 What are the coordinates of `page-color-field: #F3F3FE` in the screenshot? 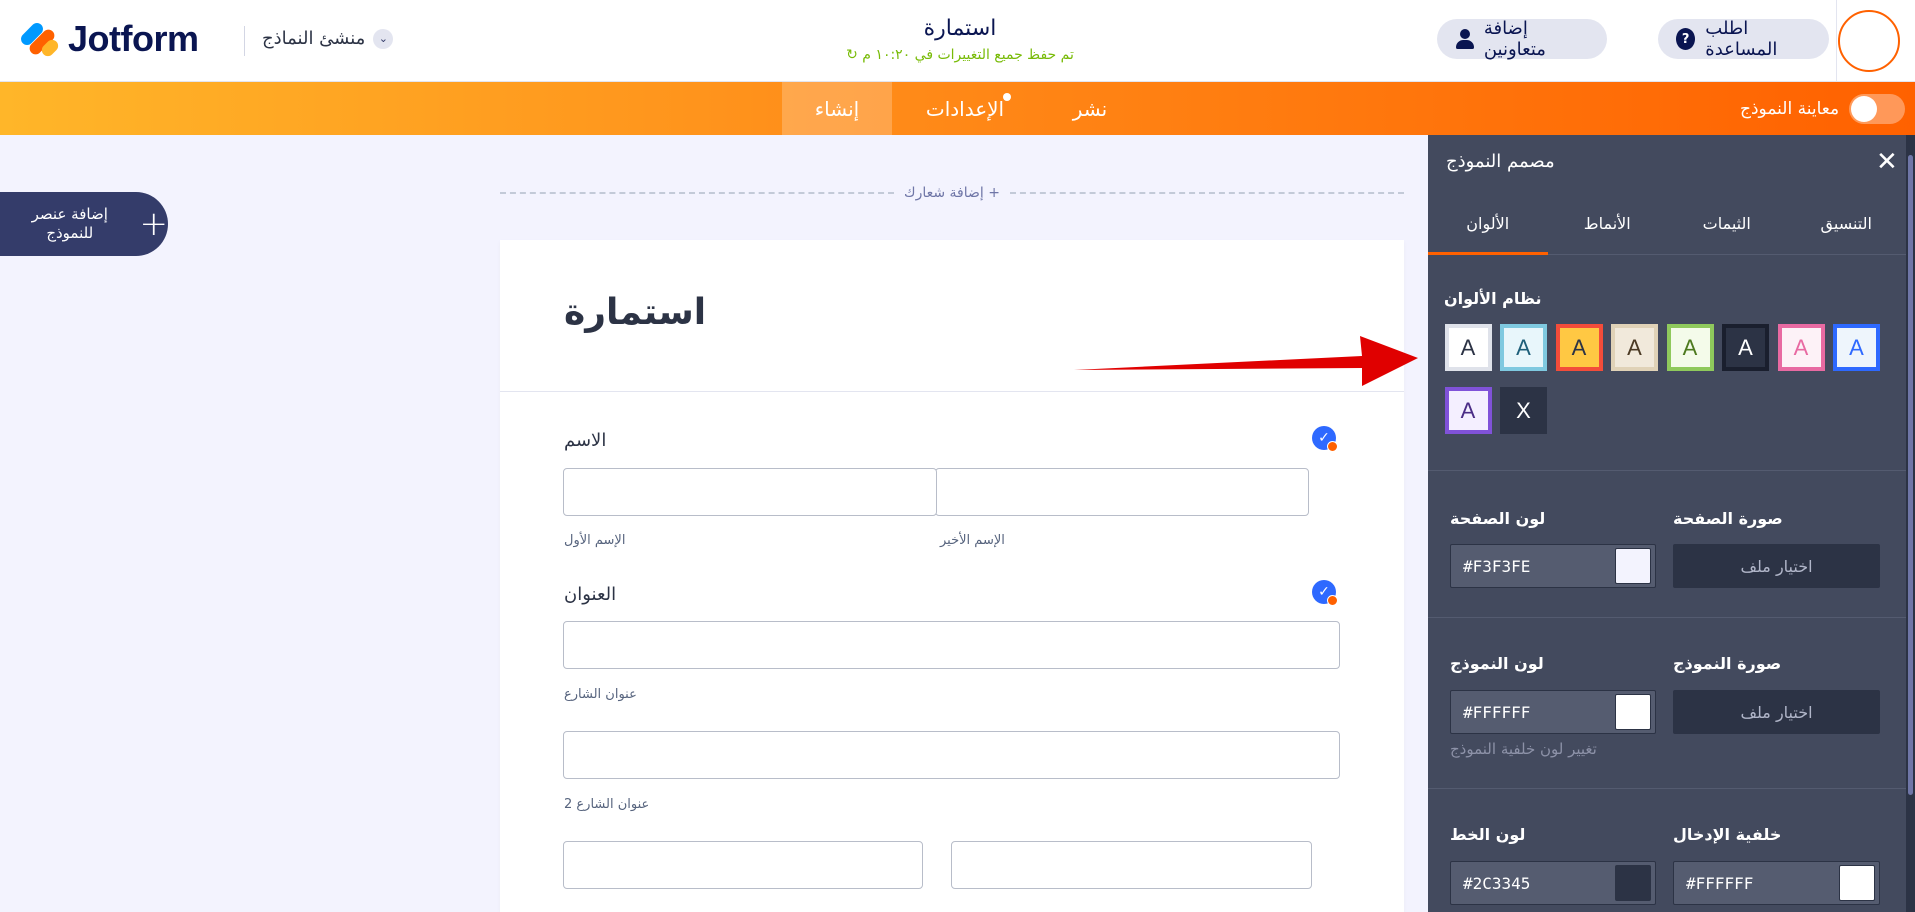 It's located at (1553, 566).